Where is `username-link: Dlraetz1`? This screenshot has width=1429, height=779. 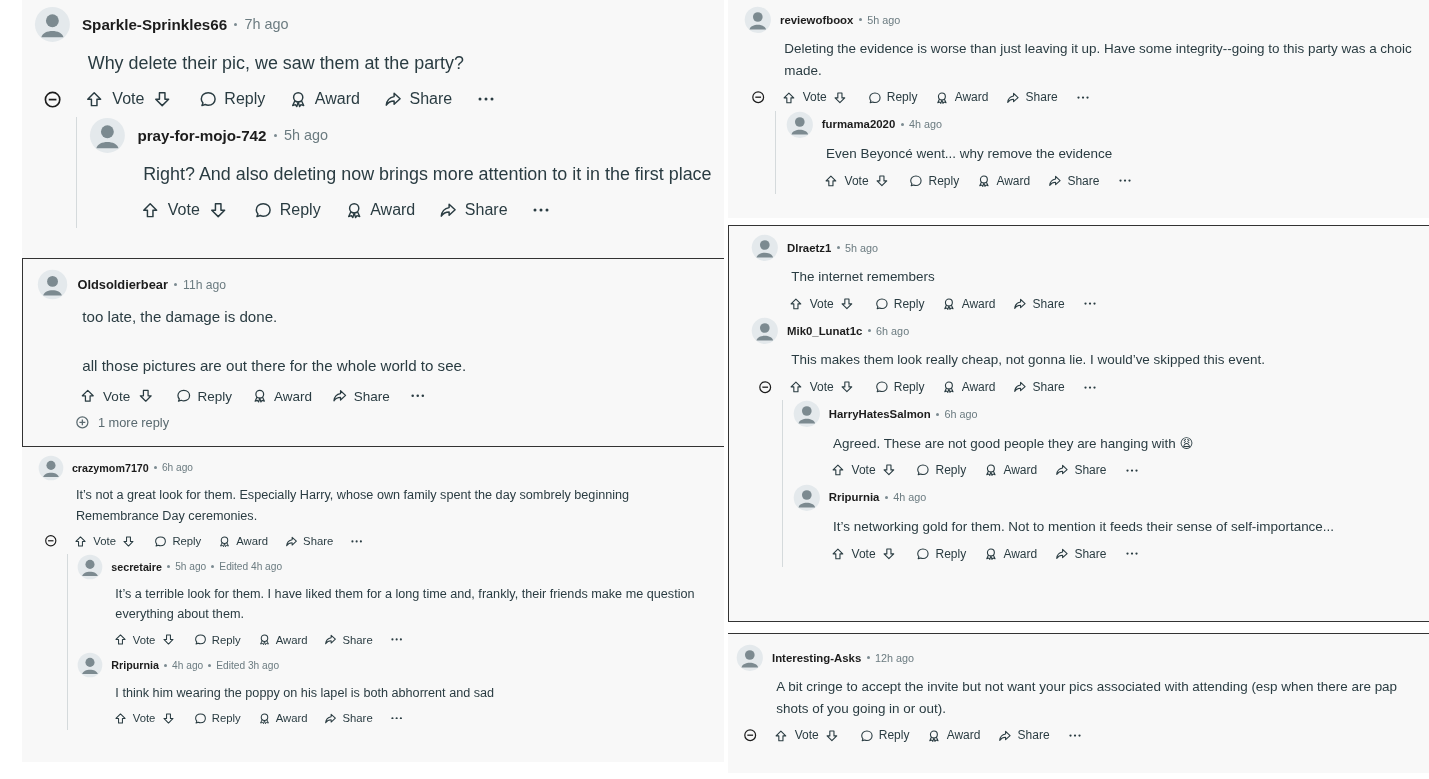 username-link: Dlraetz1 is located at coordinates (809, 247).